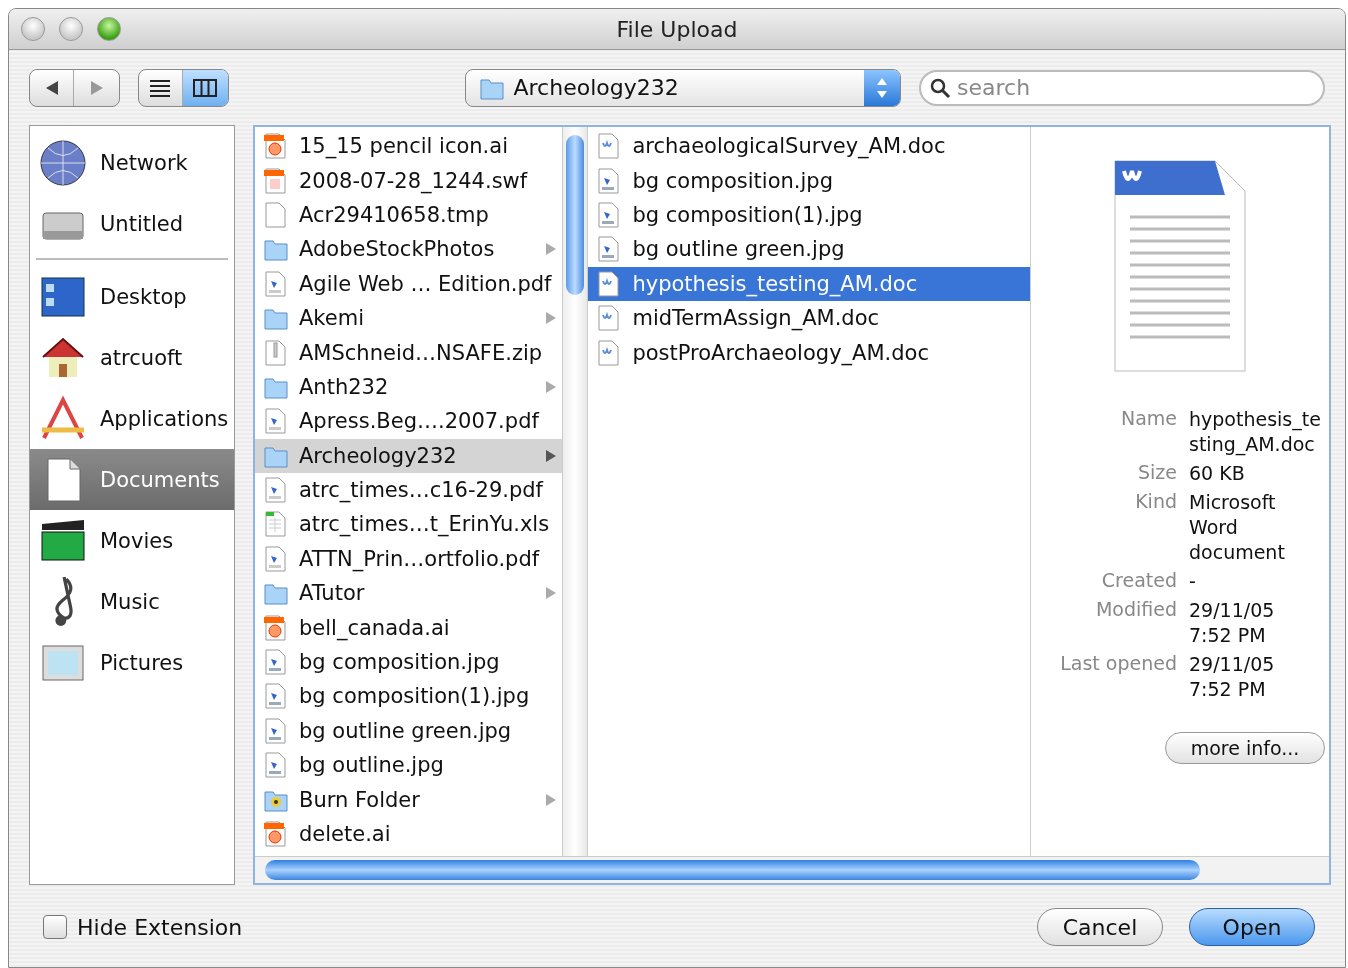 This screenshot has height=968, width=1348. What do you see at coordinates (409, 421) in the screenshot?
I see `file-row: Apress.Beg….2007.pdf` at bounding box center [409, 421].